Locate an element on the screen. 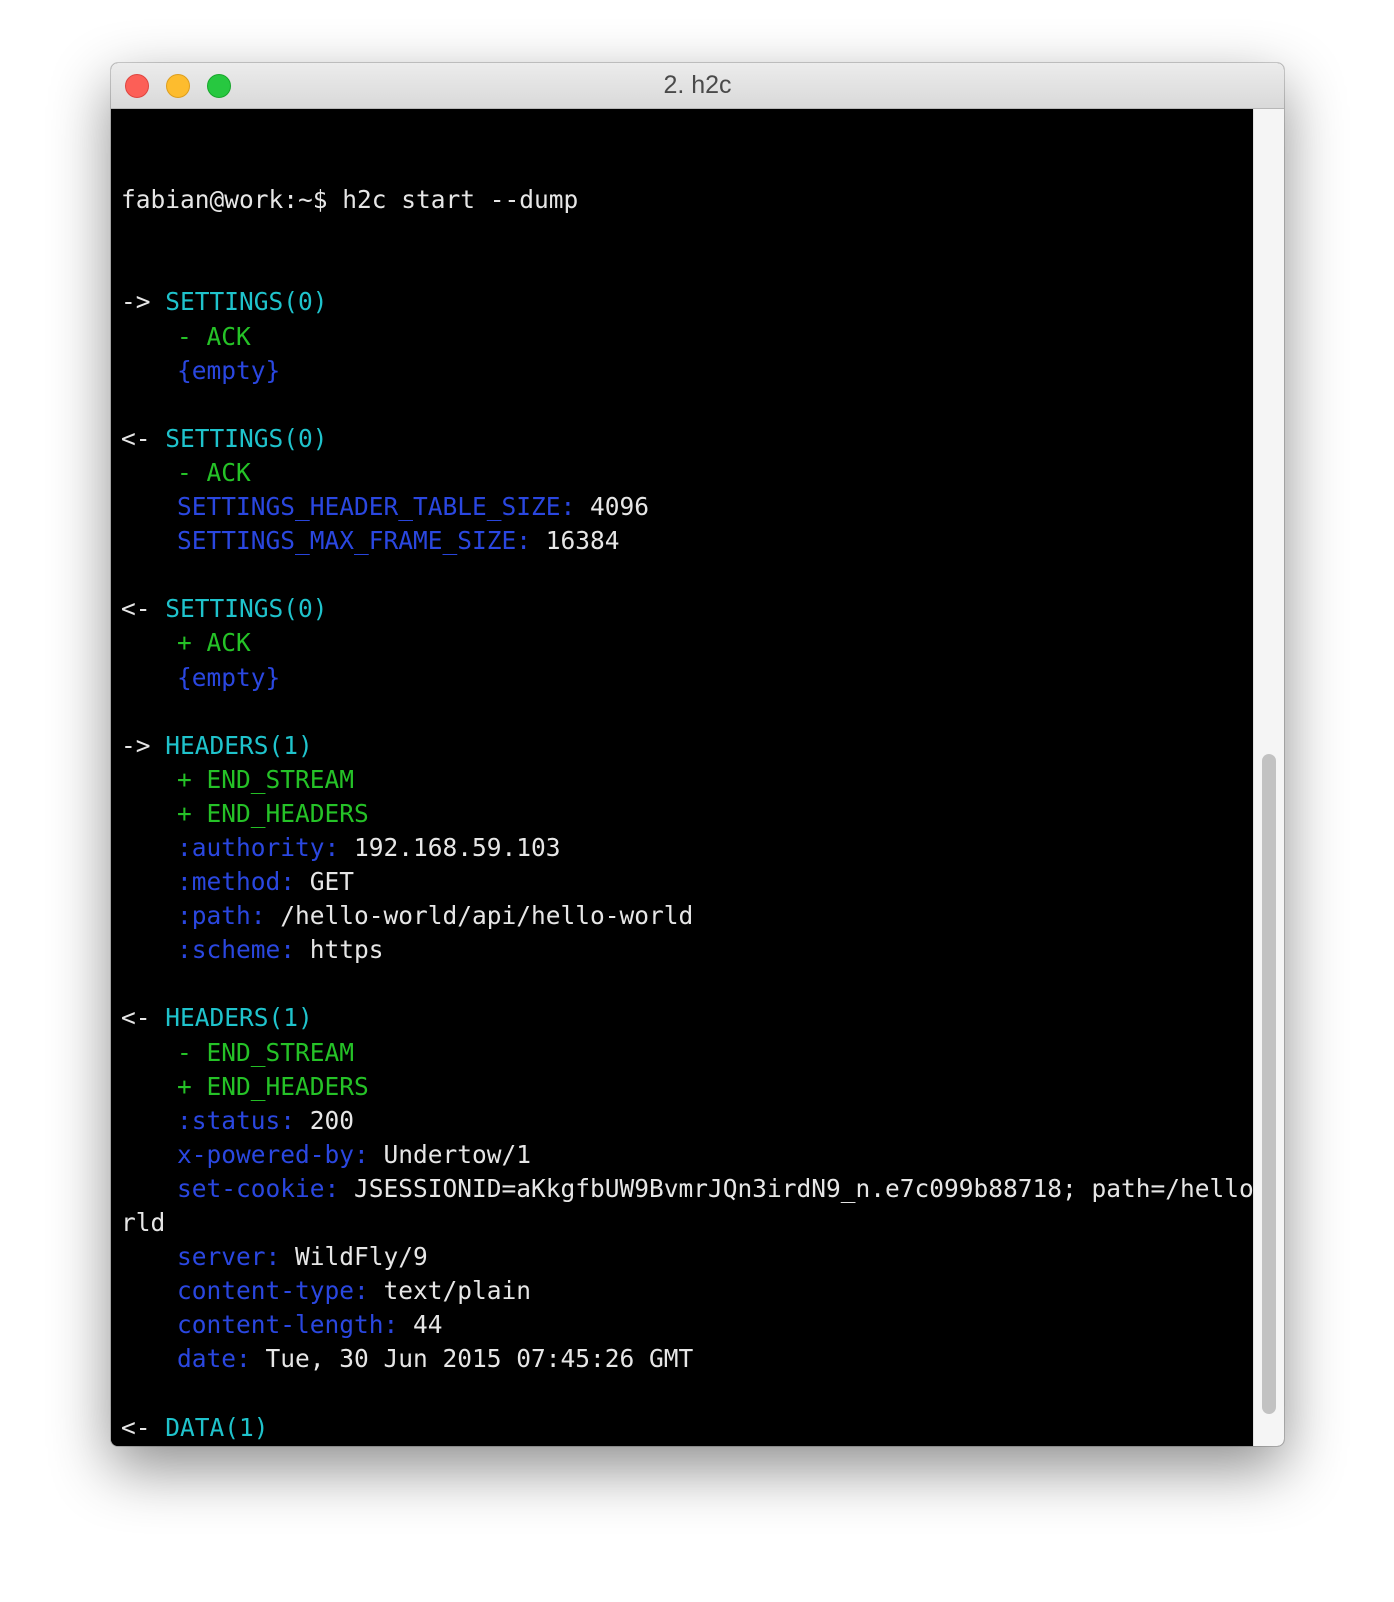  header-value-wrap: rld is located at coordinates (143, 1222).